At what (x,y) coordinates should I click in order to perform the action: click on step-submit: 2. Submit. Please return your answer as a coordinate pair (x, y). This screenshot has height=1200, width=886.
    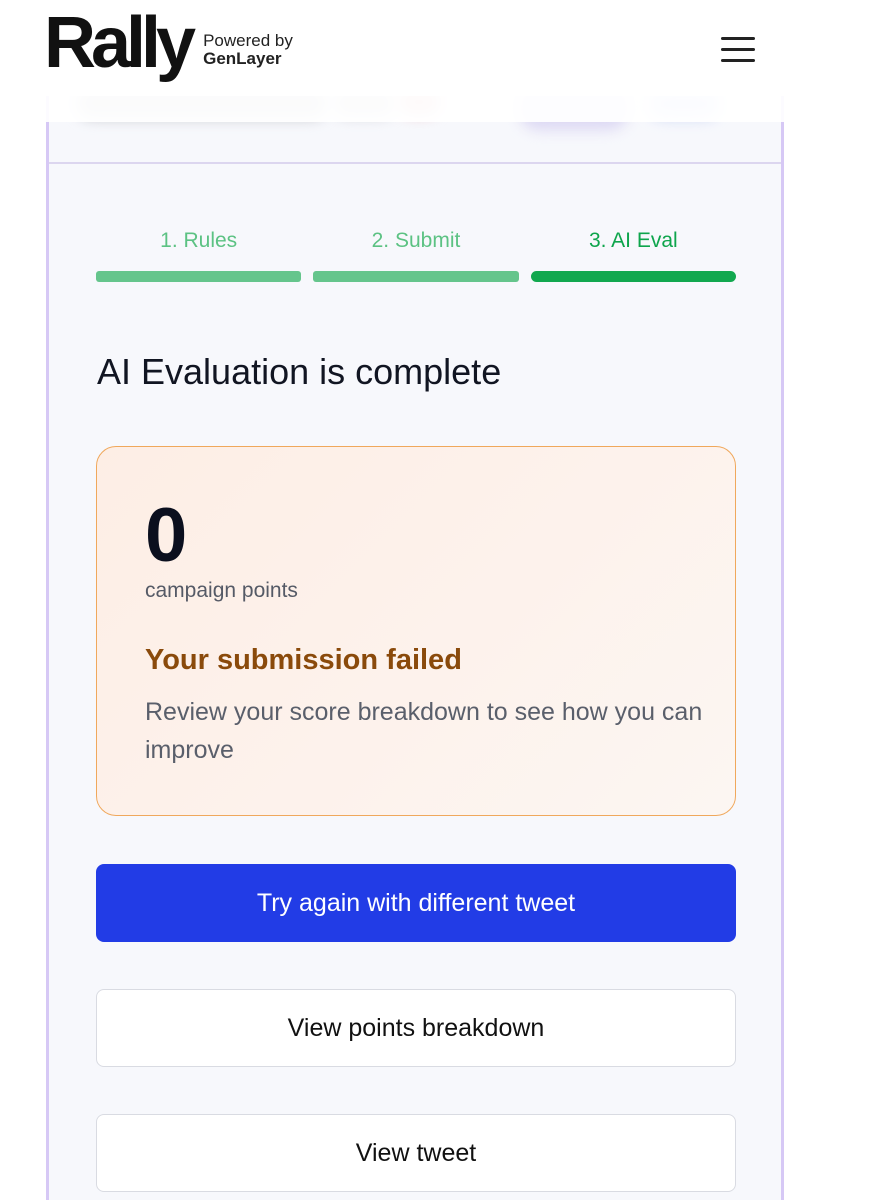
    Looking at the image, I should click on (416, 254).